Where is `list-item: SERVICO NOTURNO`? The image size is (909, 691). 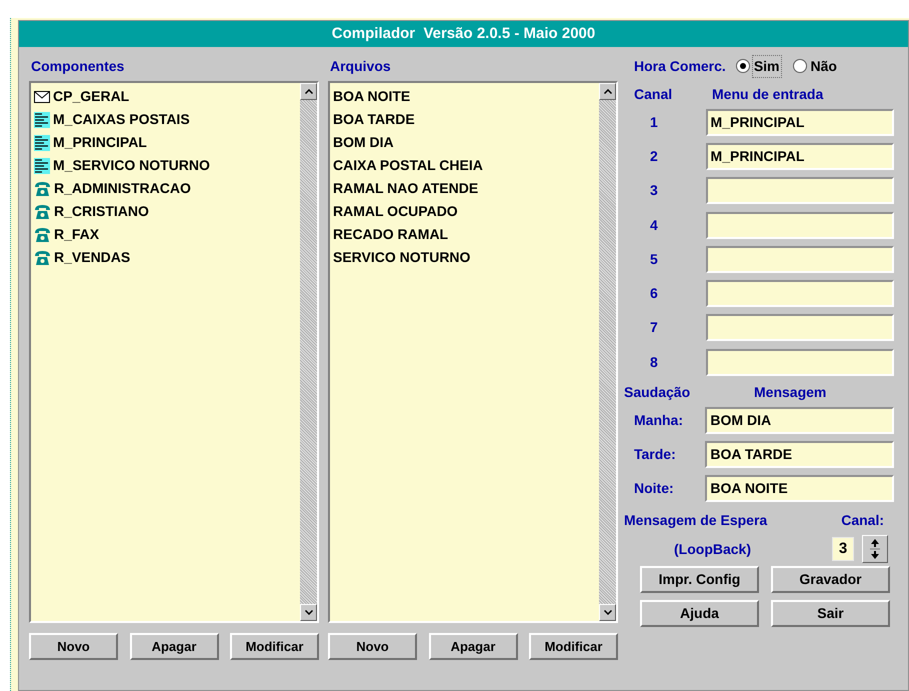
list-item: SERVICO NOTURNO is located at coordinates (401, 257).